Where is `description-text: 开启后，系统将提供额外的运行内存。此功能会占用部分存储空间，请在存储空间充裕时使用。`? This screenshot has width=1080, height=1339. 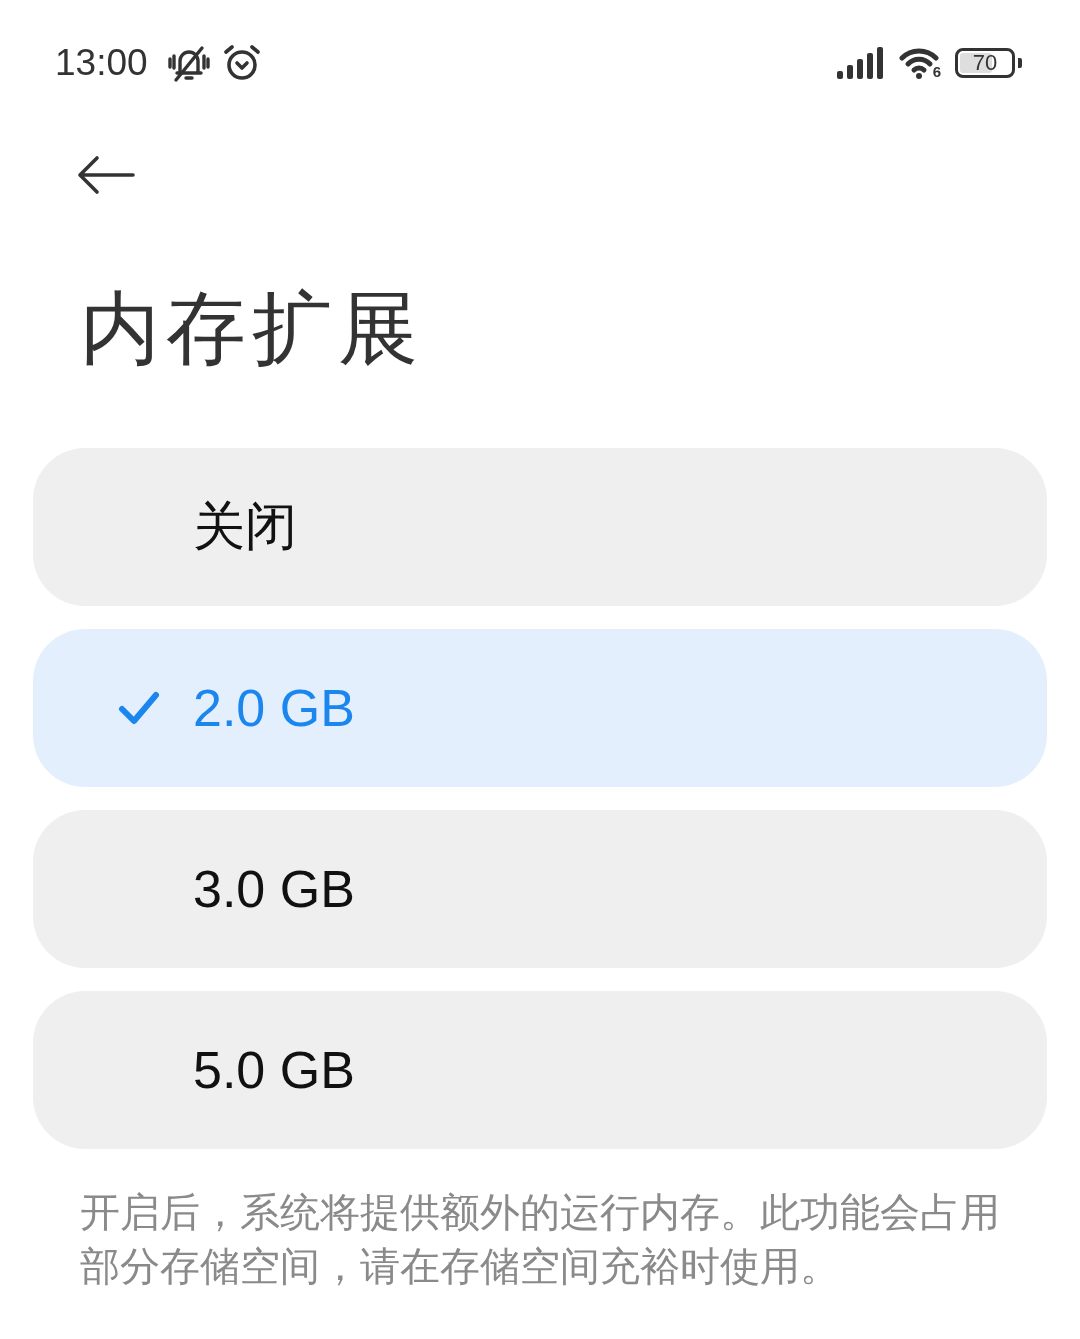 description-text: 开启后，系统将提供额外的运行内存。此功能会占用部分存储空间，请在存储空间充裕时使用。 is located at coordinates (540, 1239).